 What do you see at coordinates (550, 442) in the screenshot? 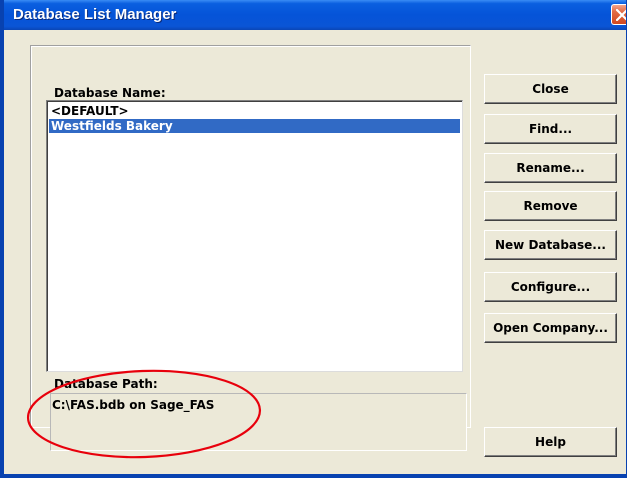
I see `help-button: Help` at bounding box center [550, 442].